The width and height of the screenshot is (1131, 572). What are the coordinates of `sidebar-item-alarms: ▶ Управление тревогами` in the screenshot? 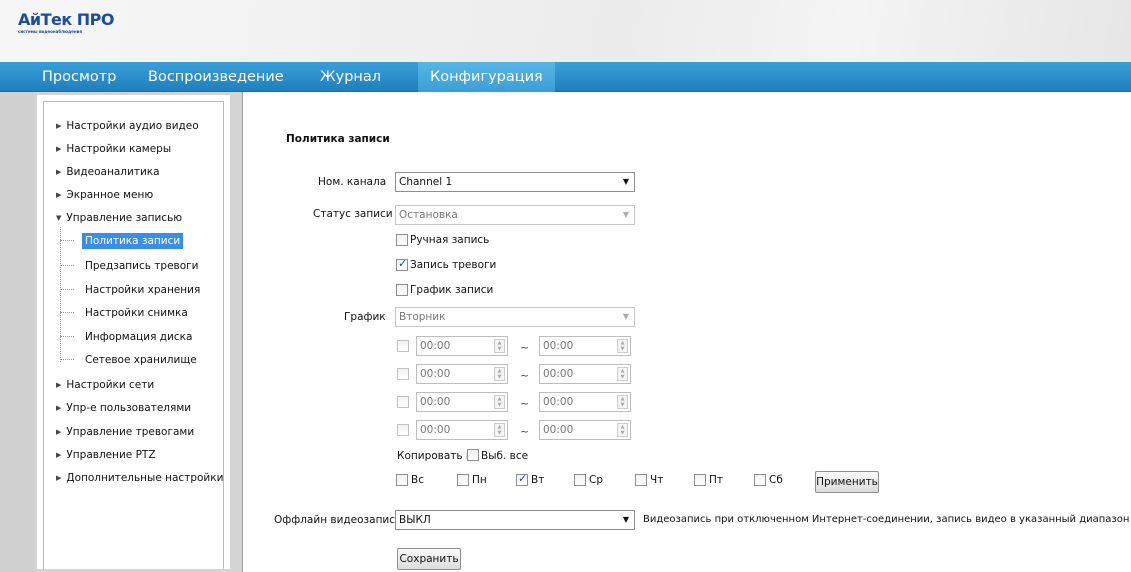 It's located at (125, 432).